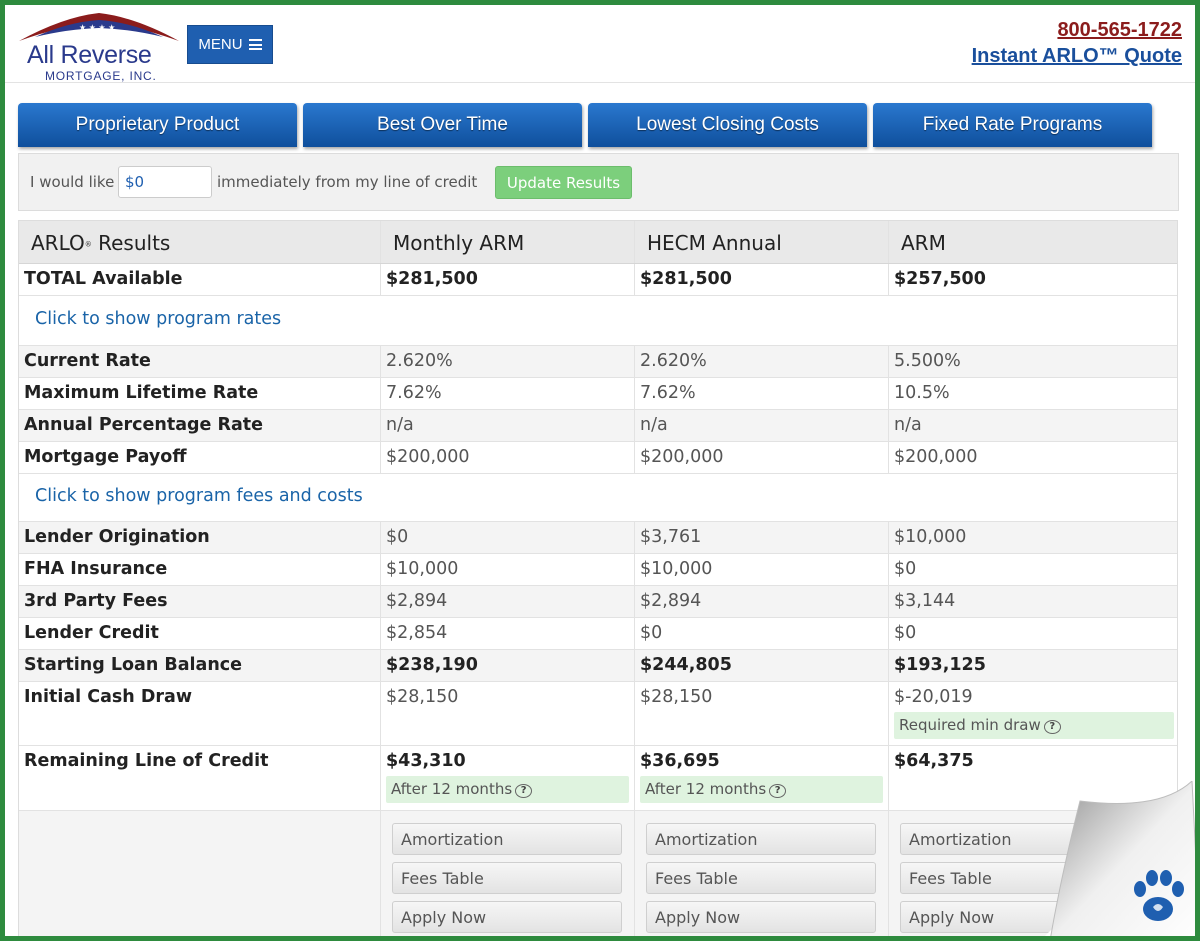  I want to click on table-row: Lender Credit $2,854 $0 $0, so click(598, 634).